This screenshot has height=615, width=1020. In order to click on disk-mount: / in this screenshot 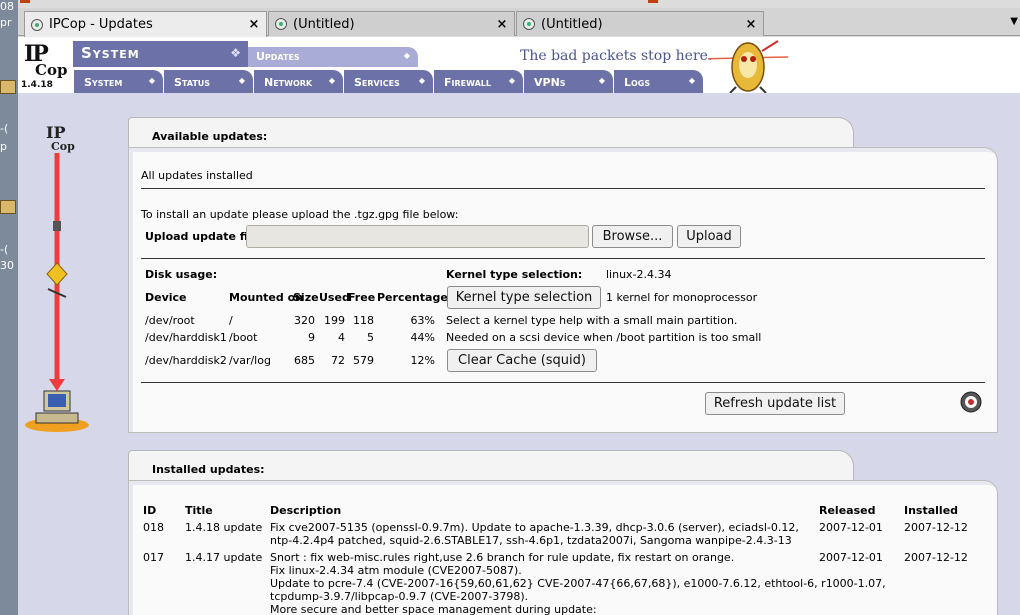, I will do `click(231, 320)`.